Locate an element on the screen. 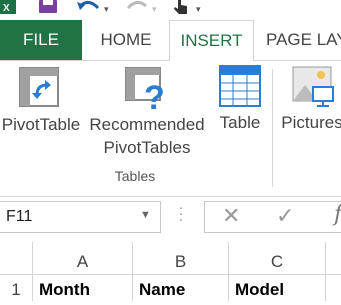 This screenshot has width=341, height=305. undo-dropdown-icon: ▾ is located at coordinates (106, 9).